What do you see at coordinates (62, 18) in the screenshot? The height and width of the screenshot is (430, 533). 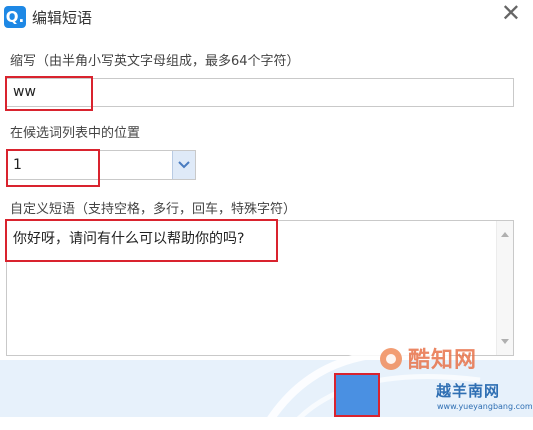 I see `dialog-title: 编辑短语` at bounding box center [62, 18].